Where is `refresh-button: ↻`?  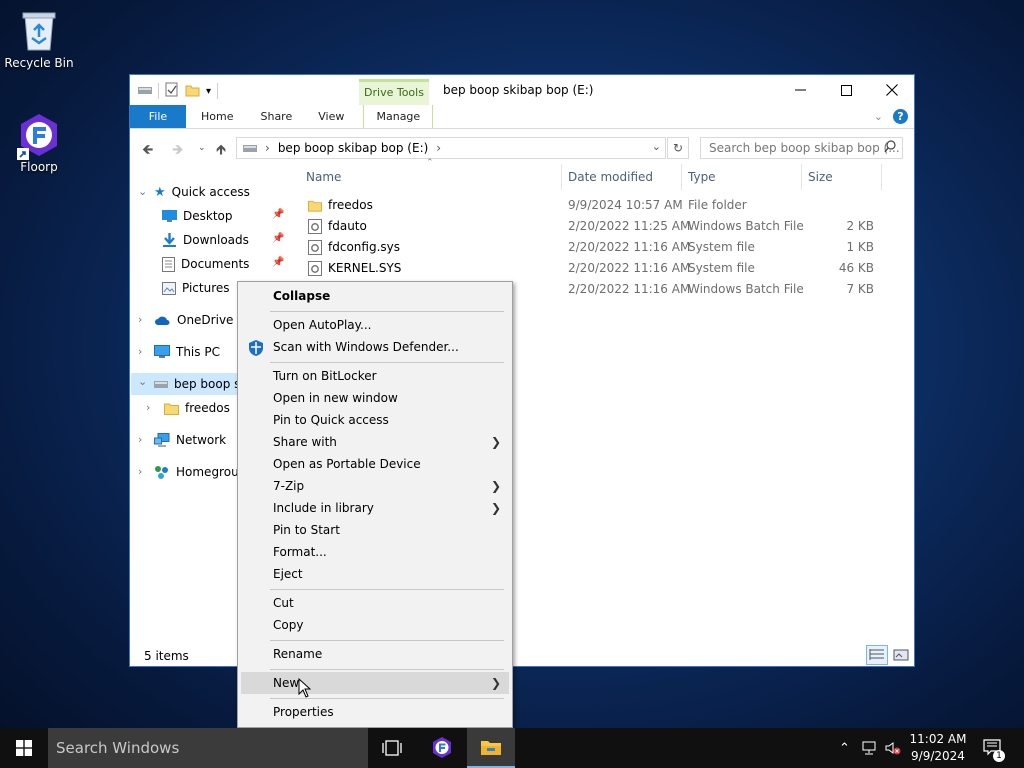
refresh-button: ↻ is located at coordinates (678, 148).